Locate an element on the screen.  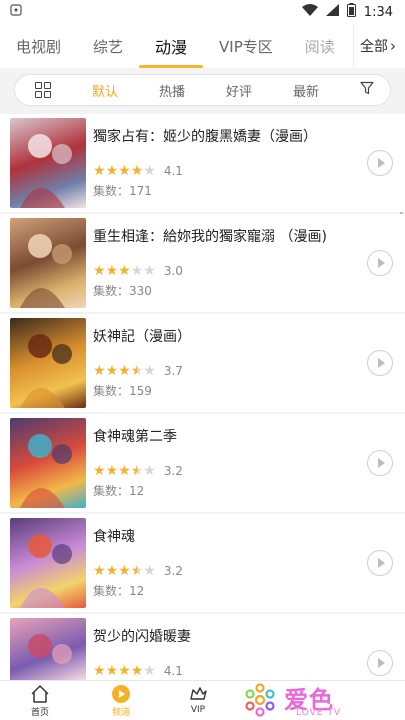
nav-channel-label: 频道 is located at coordinates (120, 713).